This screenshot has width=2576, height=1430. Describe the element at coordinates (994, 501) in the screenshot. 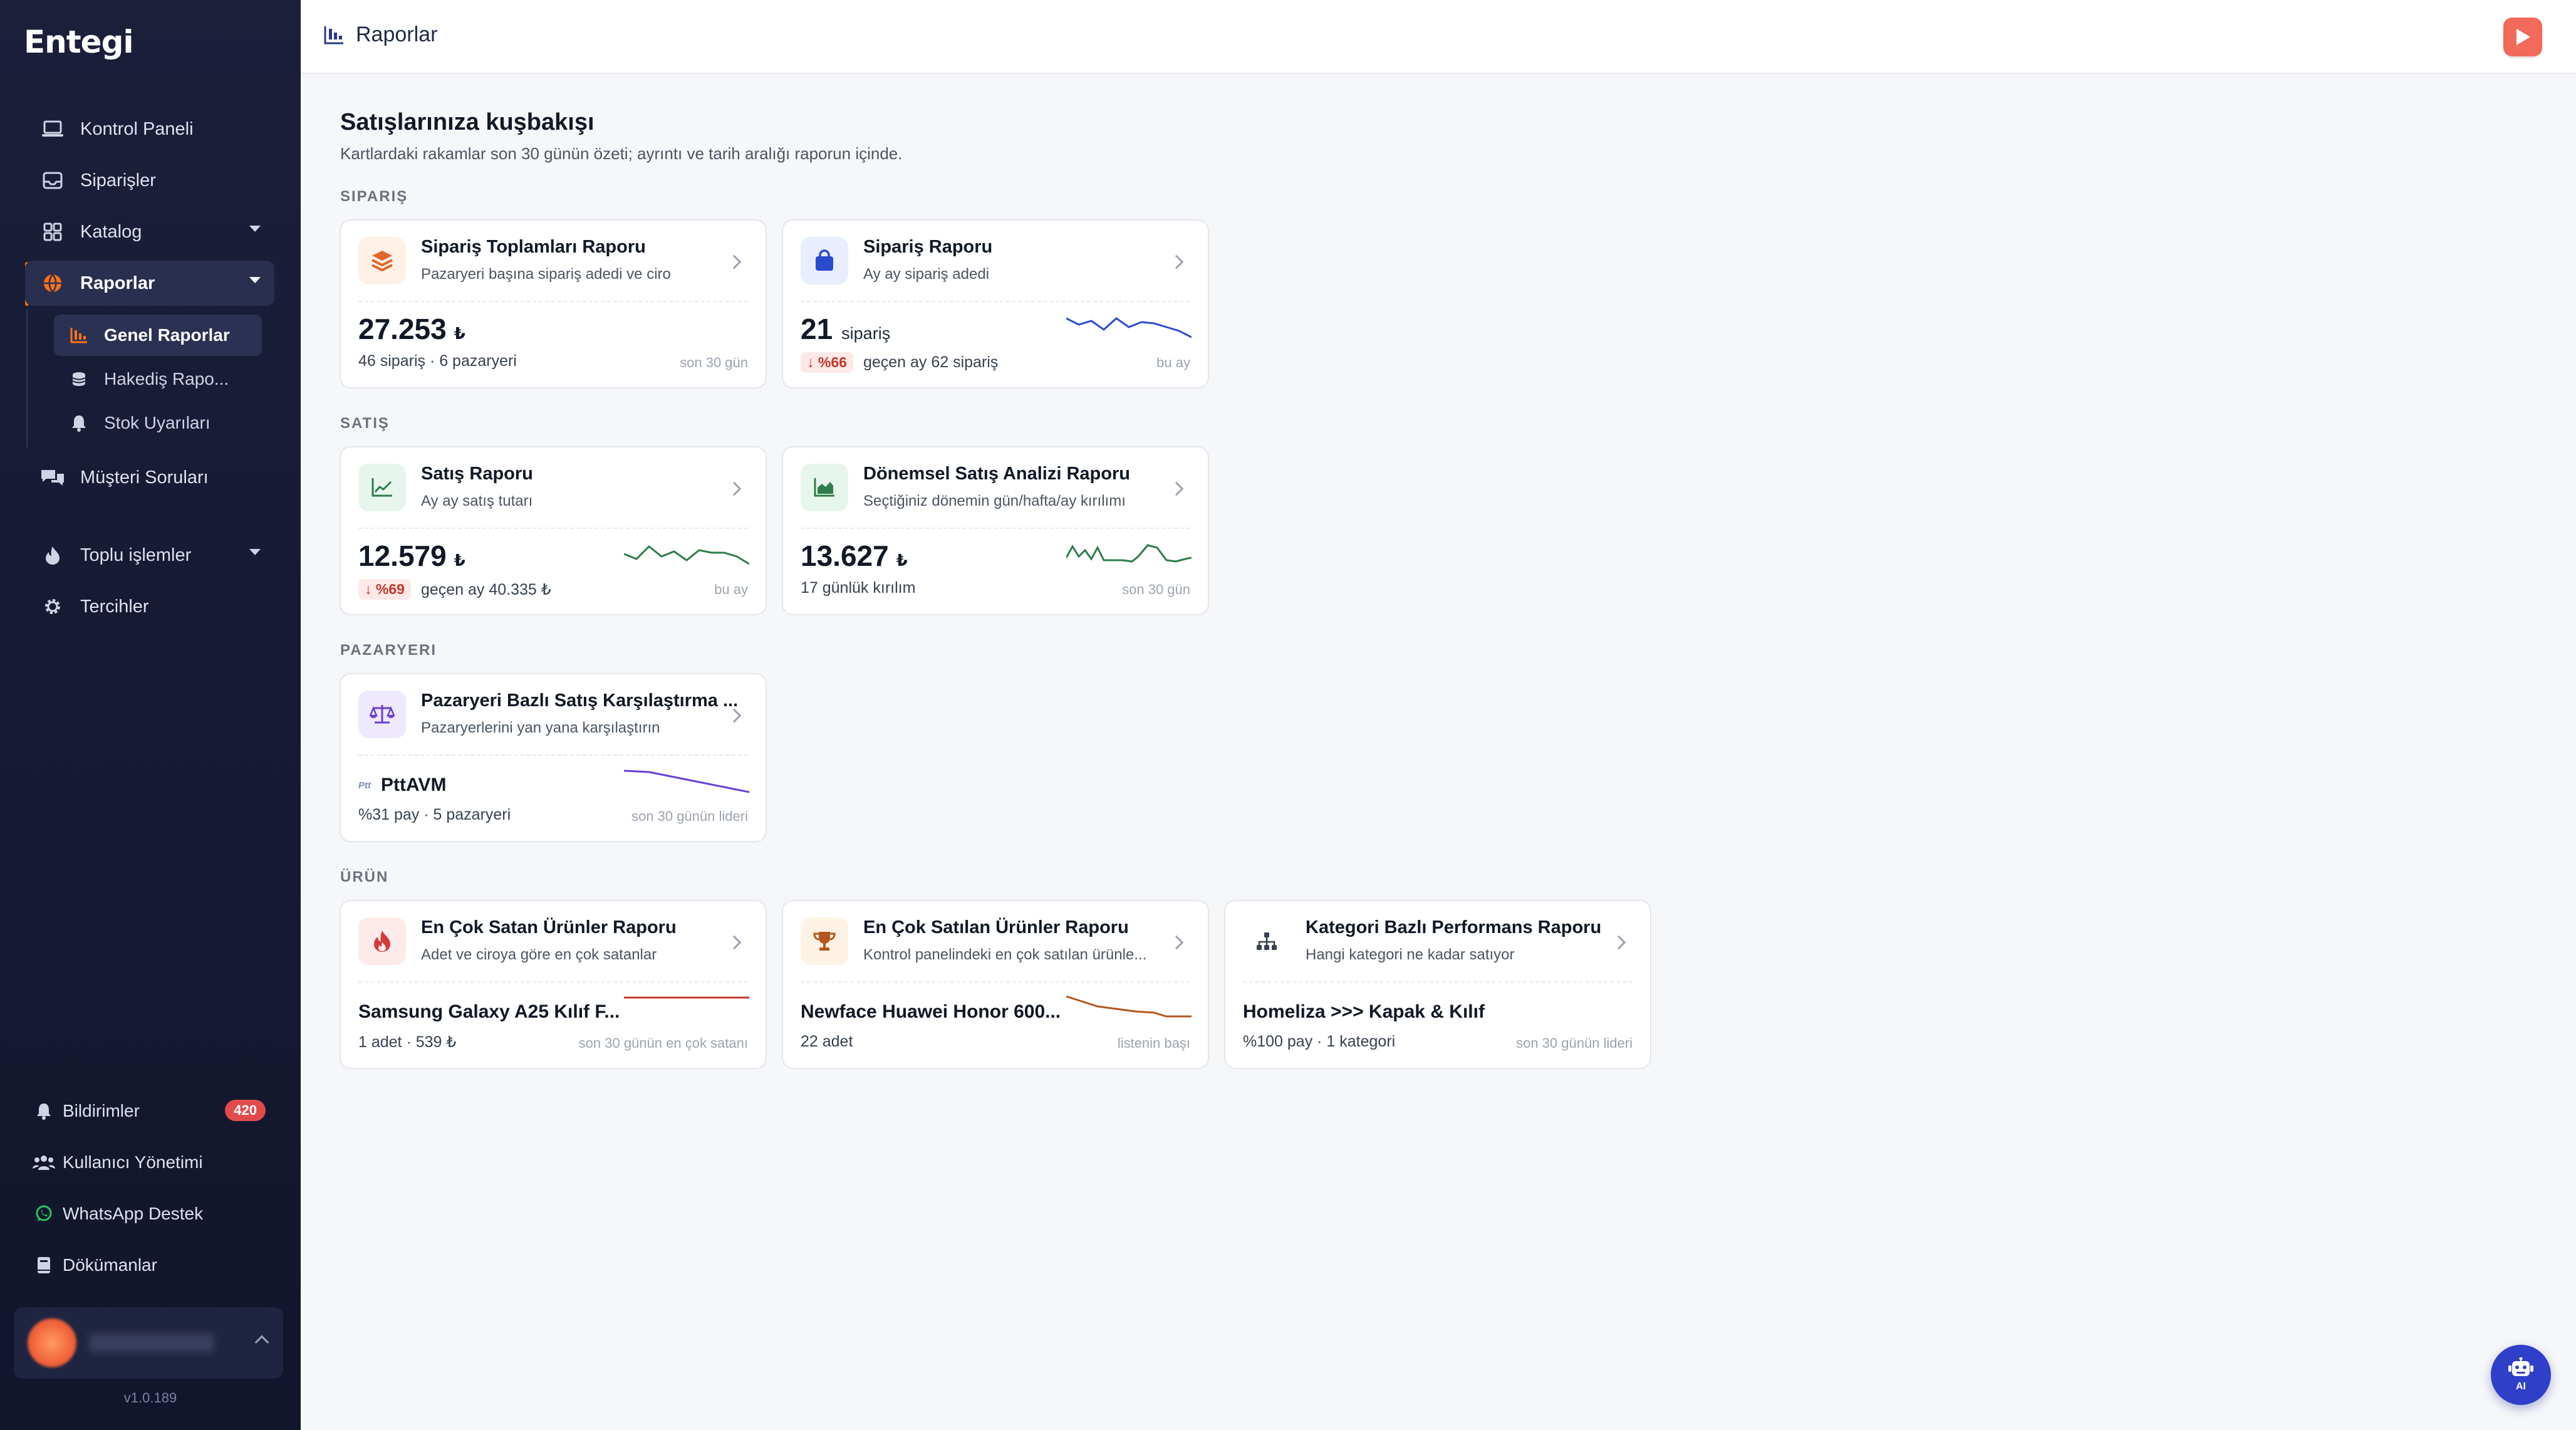

I see `card-description: Seçtiğiniz dönemin gün/hafta/ay kırılımı` at that location.